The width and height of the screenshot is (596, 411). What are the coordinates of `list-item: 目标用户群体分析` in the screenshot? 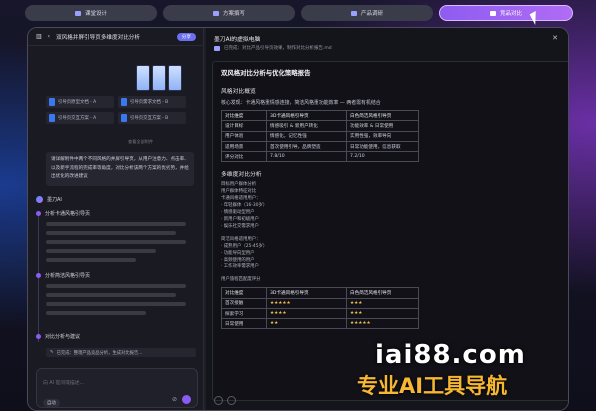 It's located at (239, 185).